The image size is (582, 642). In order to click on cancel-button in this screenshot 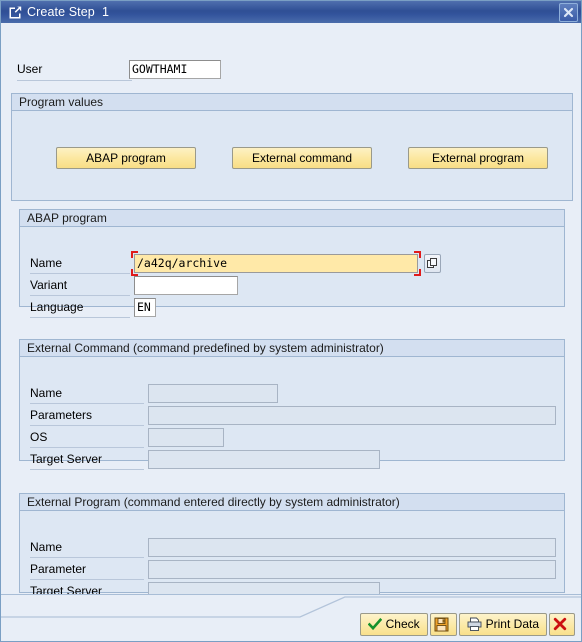, I will do `click(562, 624)`.